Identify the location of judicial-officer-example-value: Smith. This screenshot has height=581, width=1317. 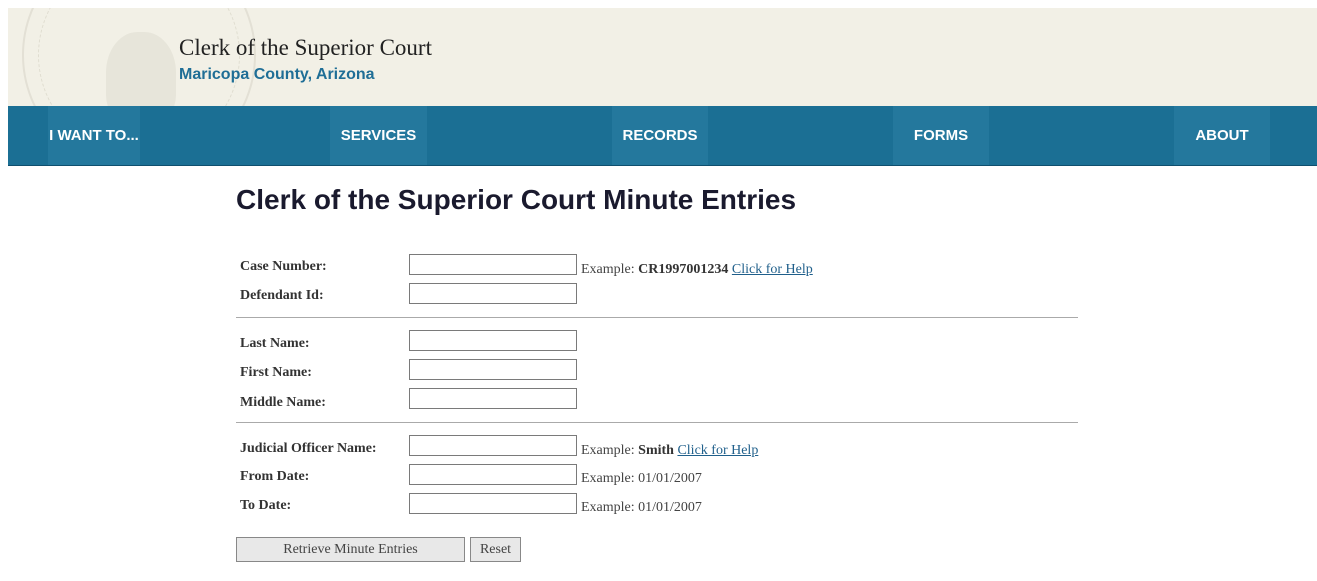
(656, 450).